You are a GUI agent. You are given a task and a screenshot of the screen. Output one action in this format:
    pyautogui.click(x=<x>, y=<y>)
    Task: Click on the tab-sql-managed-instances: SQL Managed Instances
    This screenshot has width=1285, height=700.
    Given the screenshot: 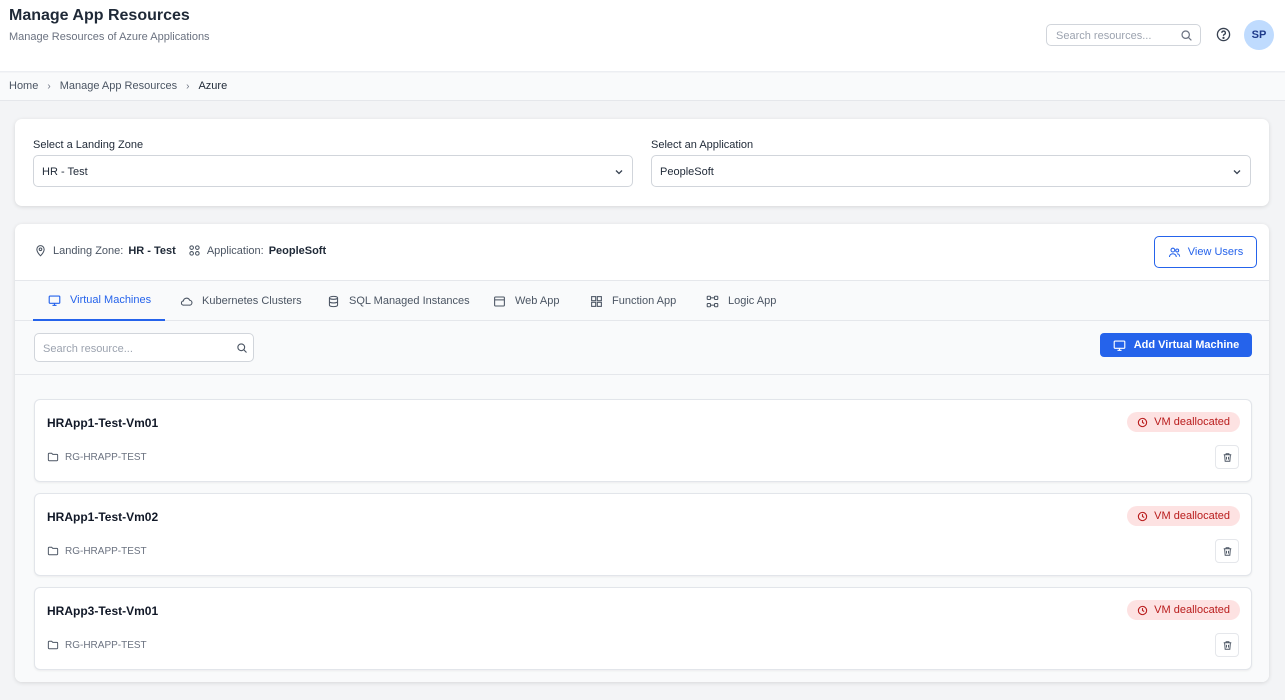 What is the action you would take?
    pyautogui.click(x=398, y=301)
    